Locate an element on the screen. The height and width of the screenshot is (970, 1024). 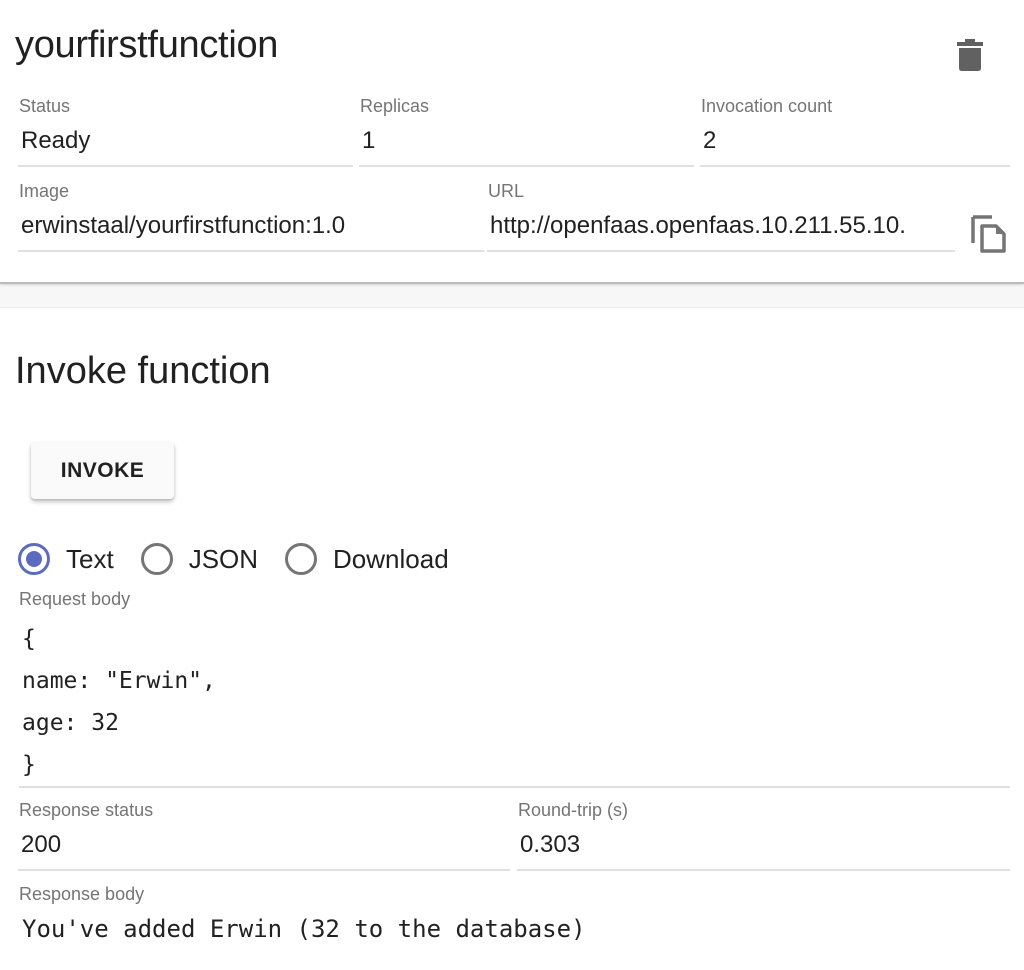
replicas-value: 1 is located at coordinates (526, 142).